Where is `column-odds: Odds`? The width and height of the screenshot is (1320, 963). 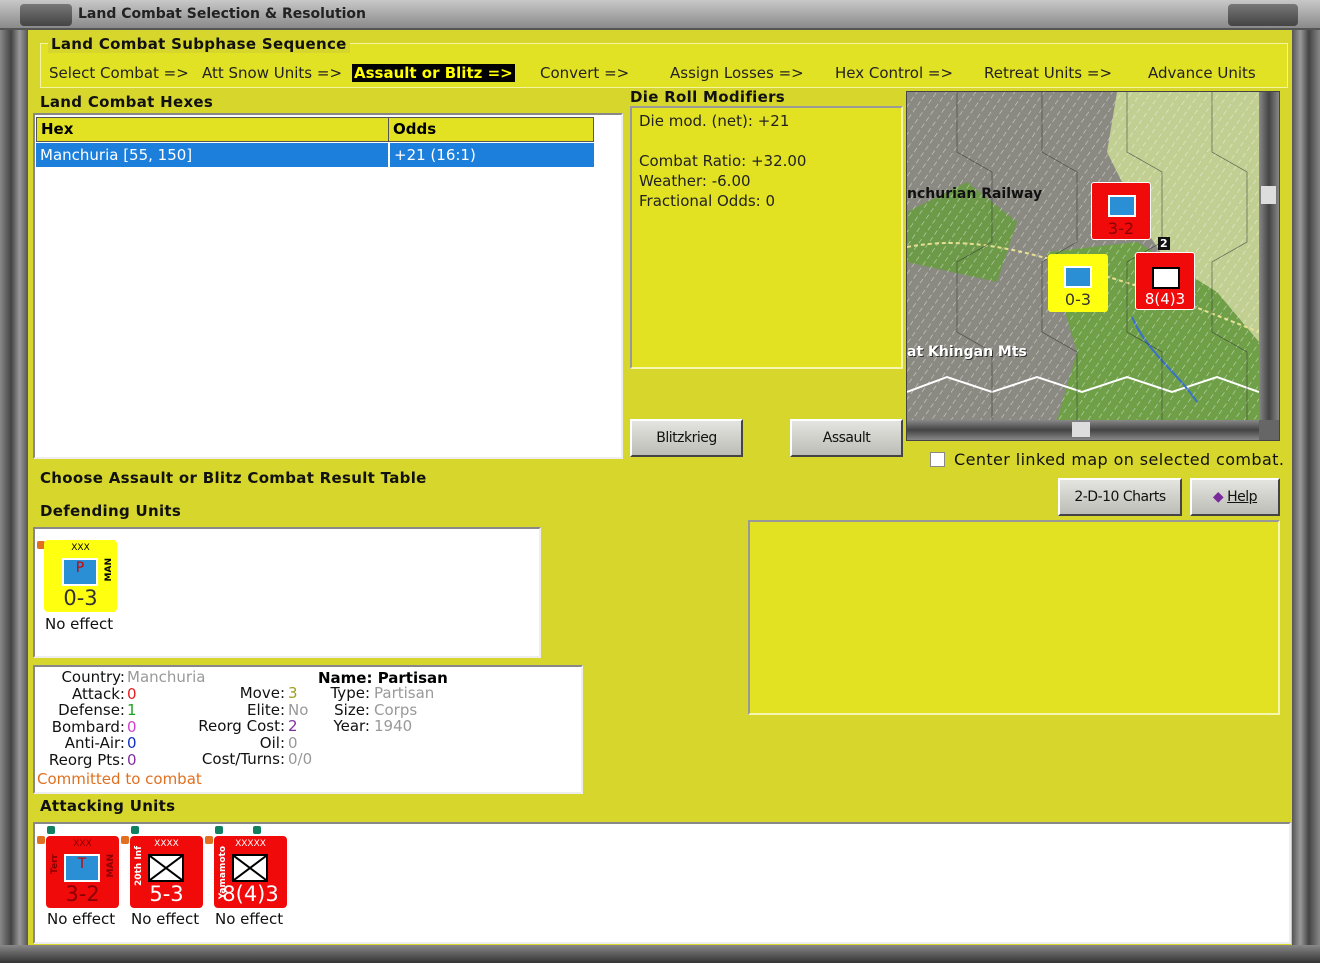
column-odds: Odds is located at coordinates (491, 129).